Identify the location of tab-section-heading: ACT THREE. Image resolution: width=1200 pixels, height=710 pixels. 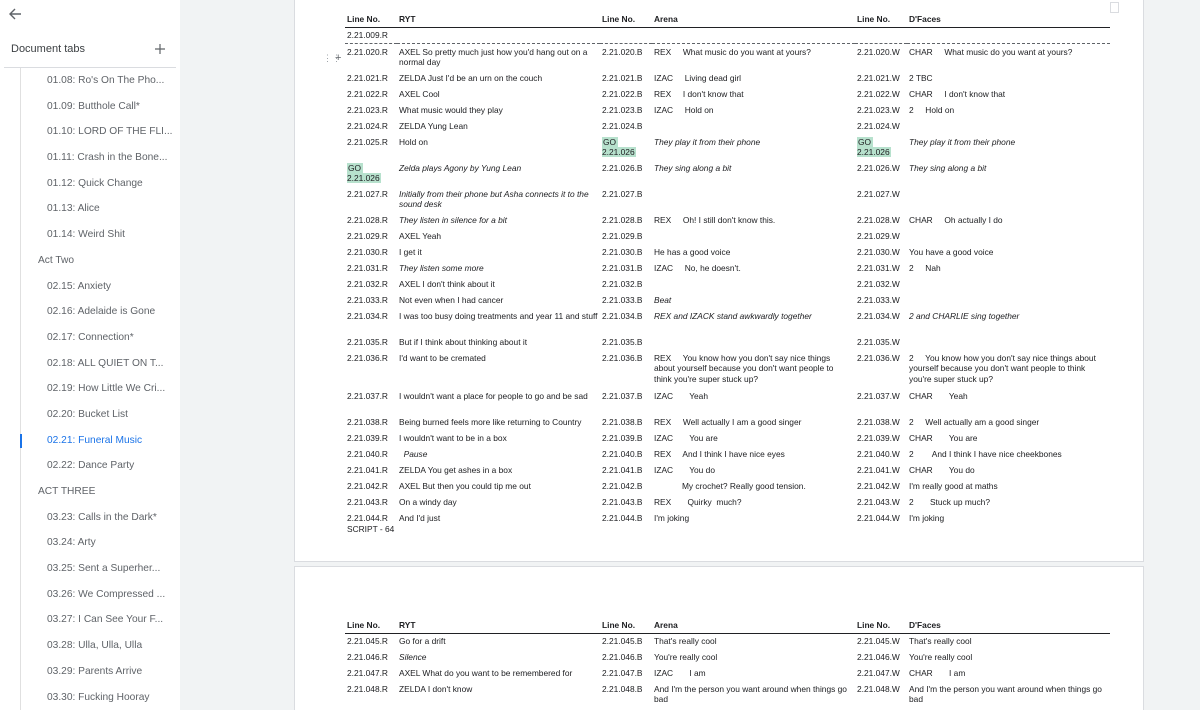
(90, 492).